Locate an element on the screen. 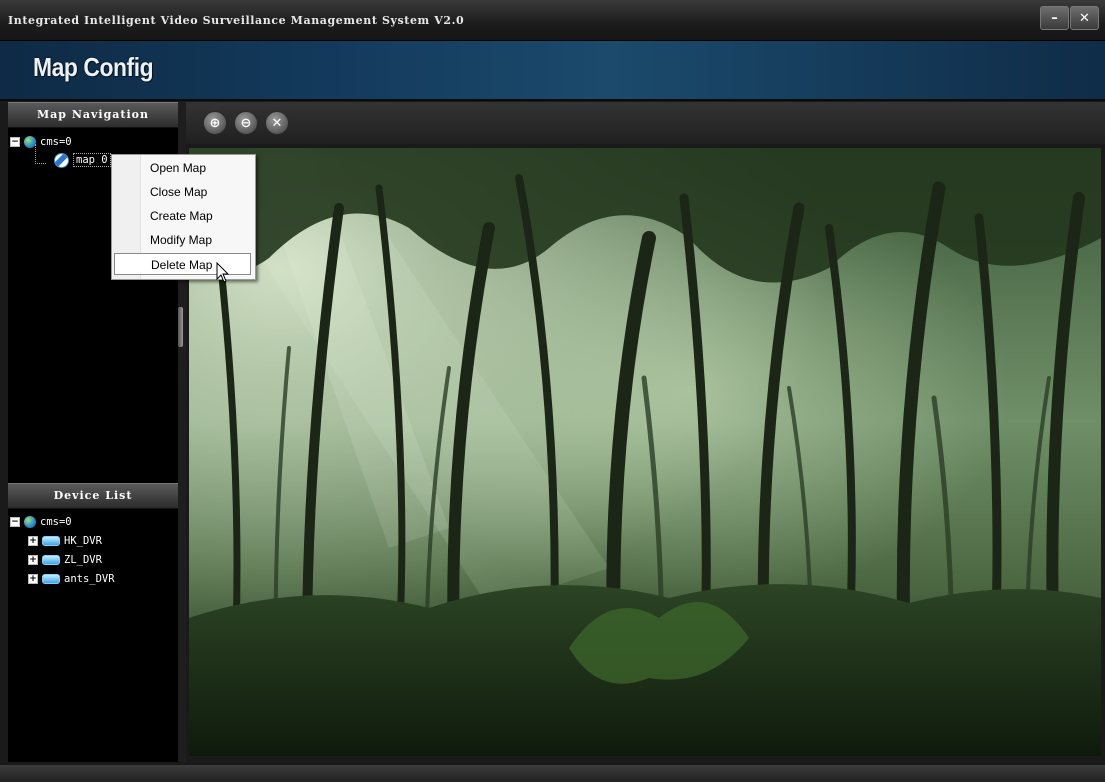 The width and height of the screenshot is (1105, 782). device-item-label: HK_DVR is located at coordinates (83, 541).